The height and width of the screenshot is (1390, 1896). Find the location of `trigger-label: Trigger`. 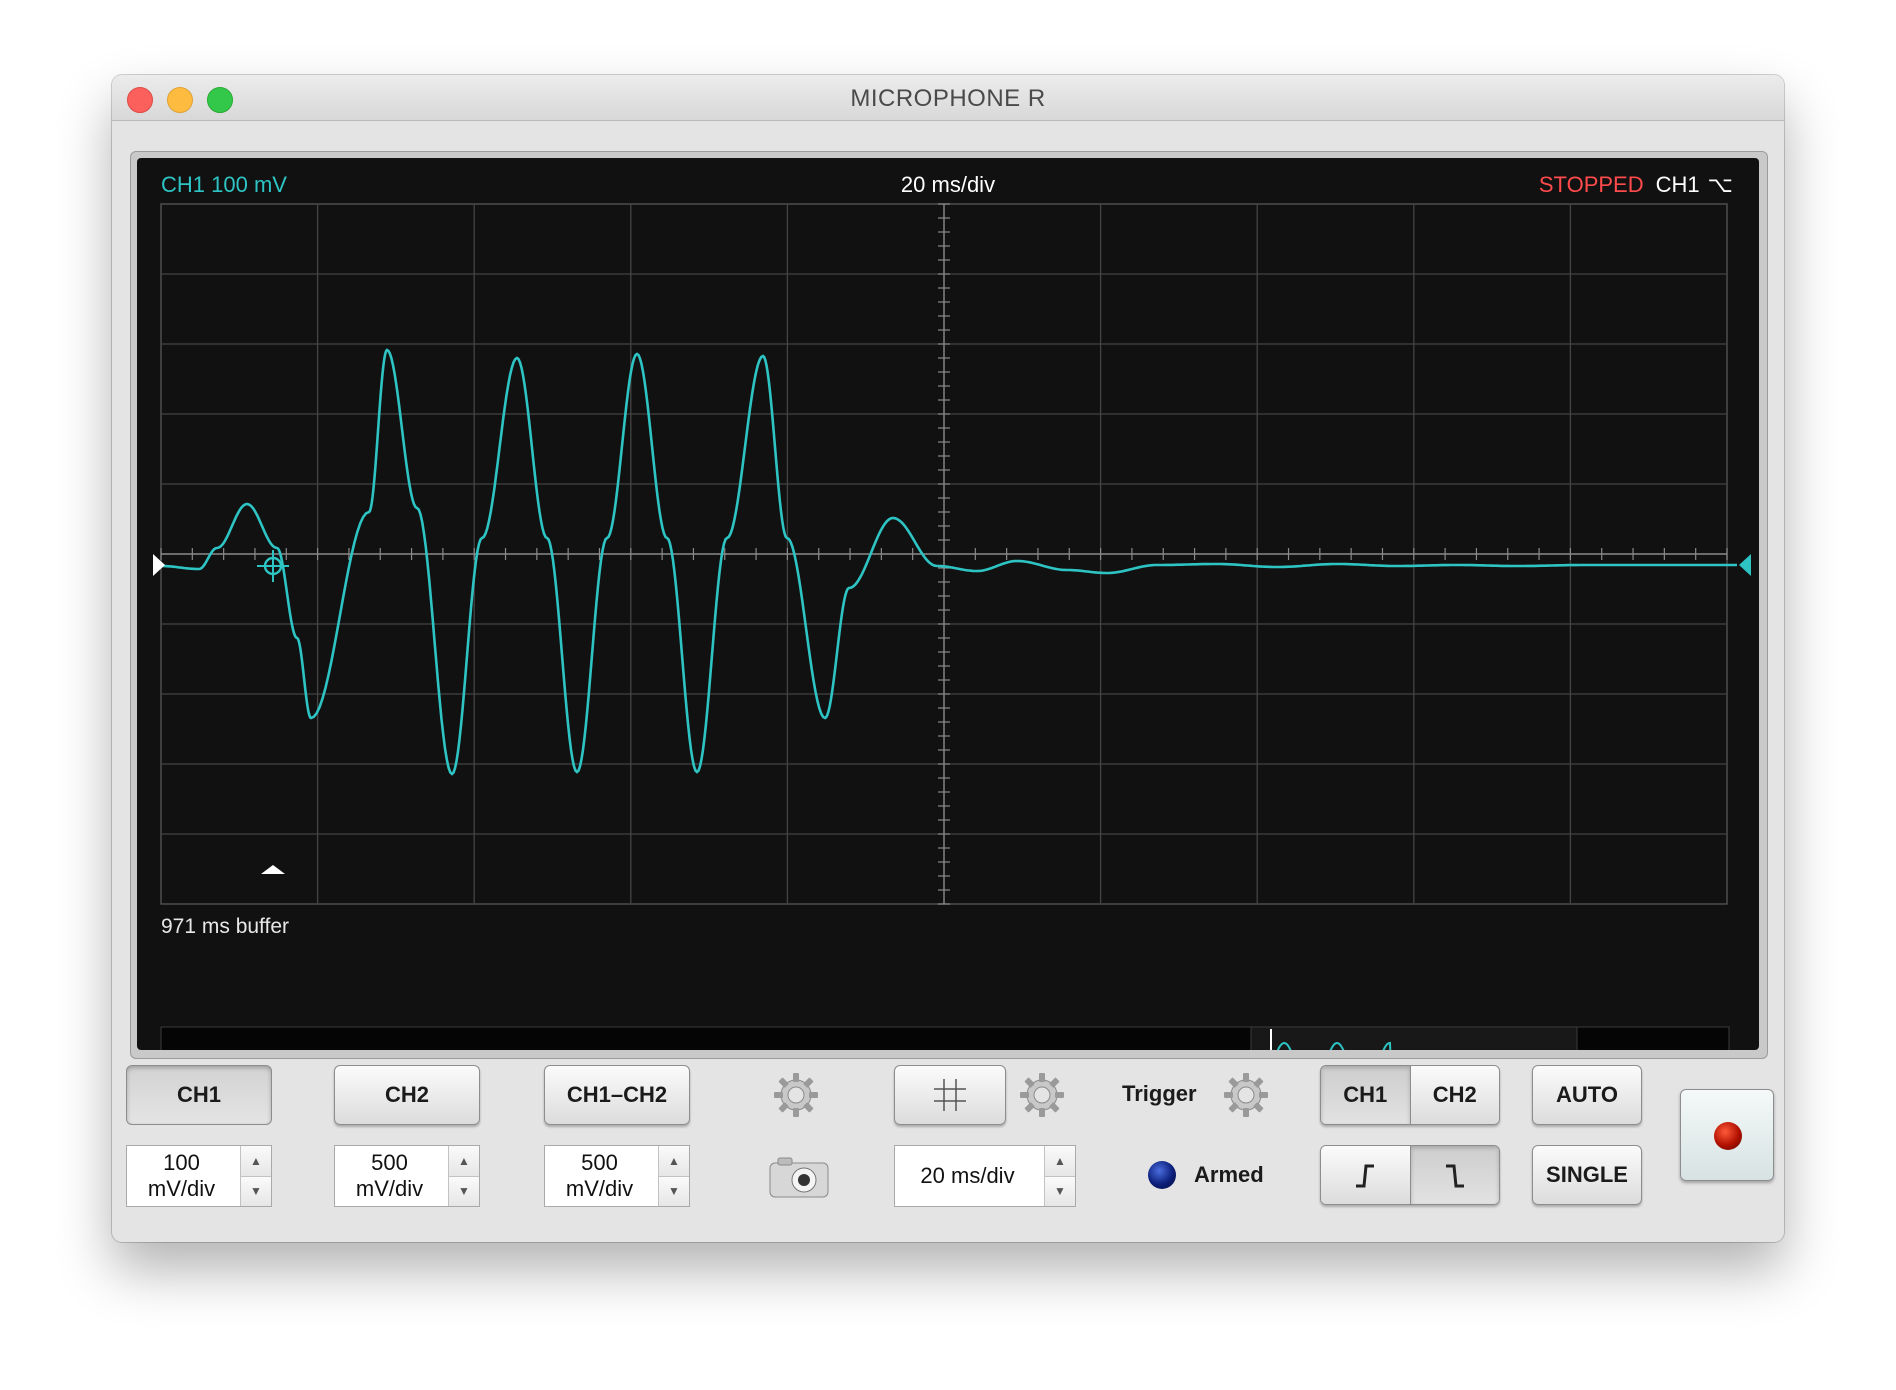

trigger-label: Trigger is located at coordinates (1159, 1093).